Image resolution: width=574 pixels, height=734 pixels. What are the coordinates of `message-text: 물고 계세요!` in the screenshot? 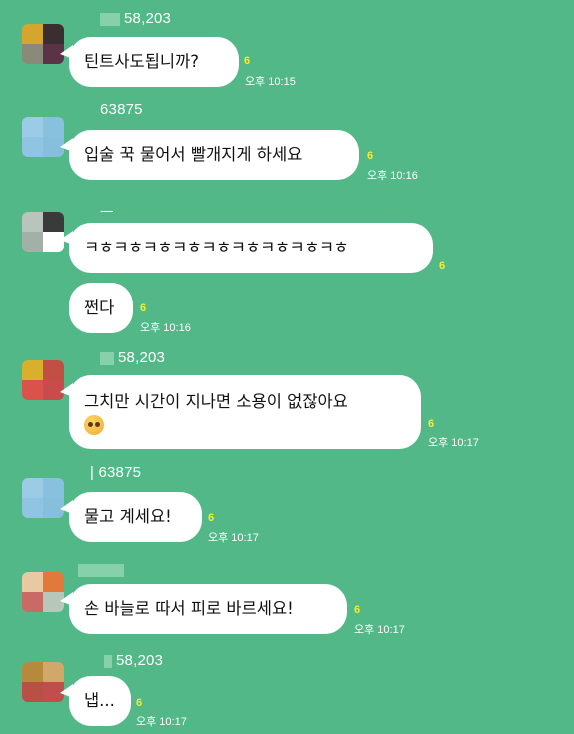 It's located at (128, 516).